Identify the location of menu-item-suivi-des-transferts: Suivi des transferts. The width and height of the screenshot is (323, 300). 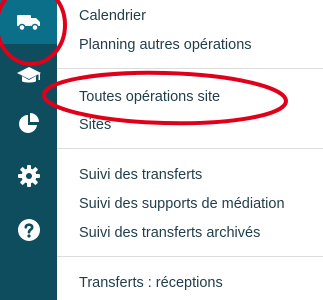
(140, 175).